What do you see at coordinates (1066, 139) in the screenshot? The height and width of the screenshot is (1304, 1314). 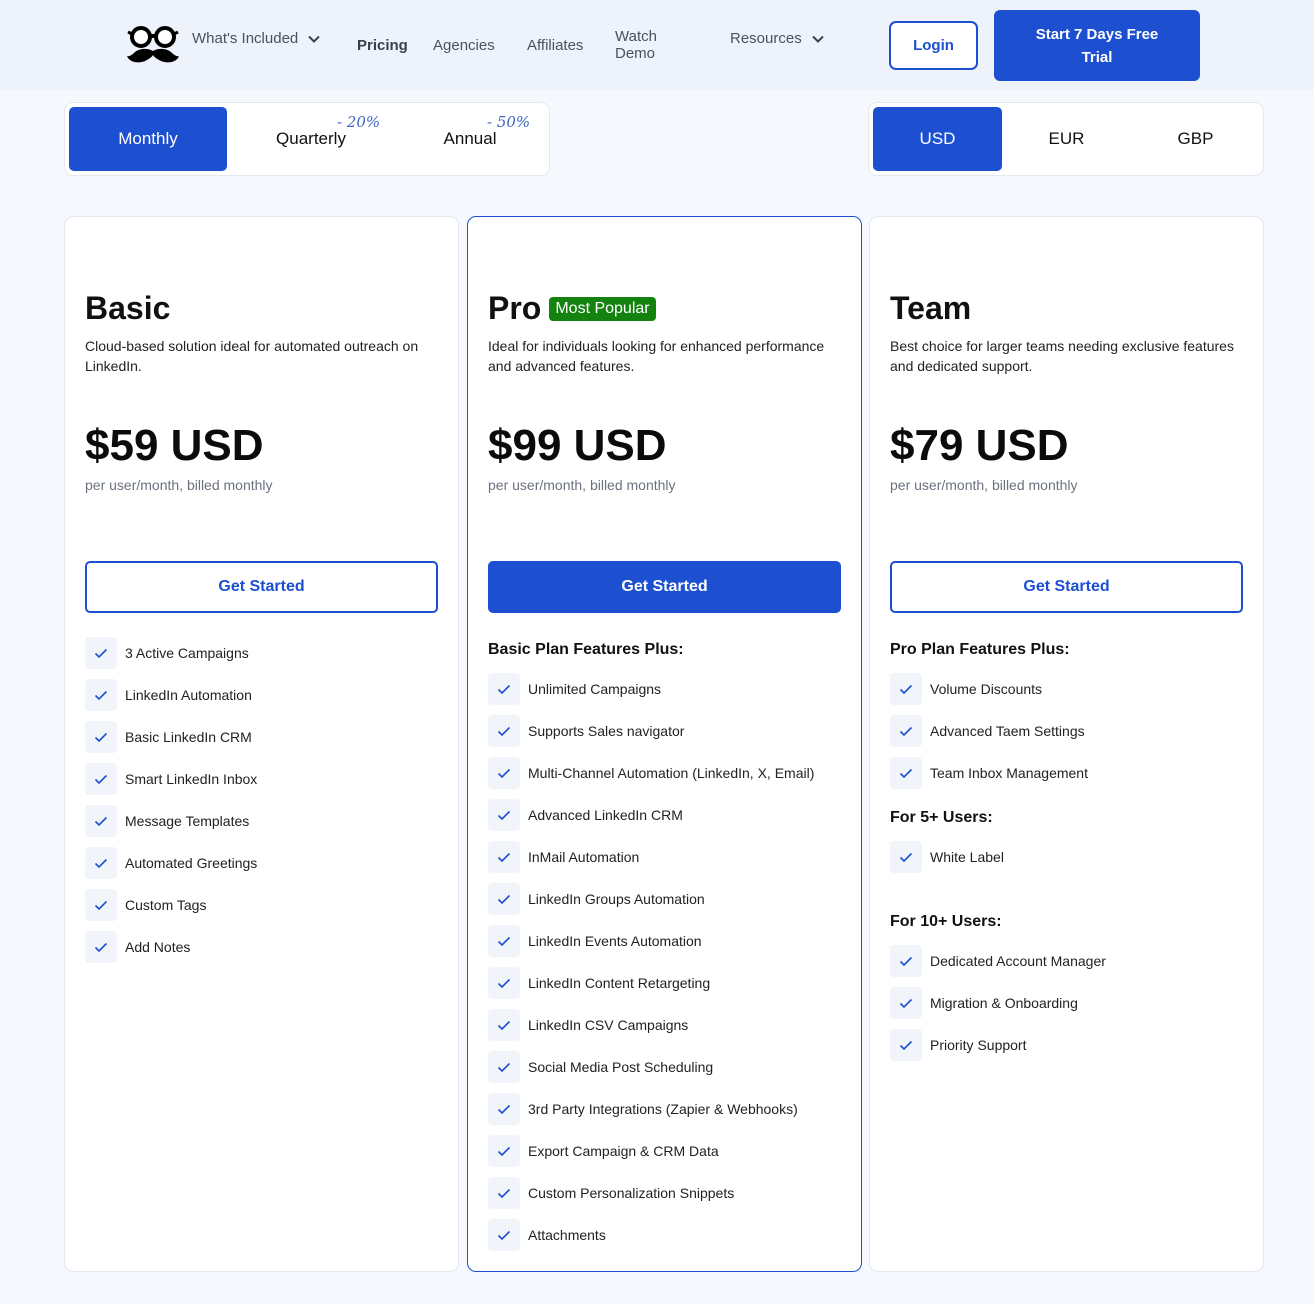 I see `currency-eur-option: EUR` at bounding box center [1066, 139].